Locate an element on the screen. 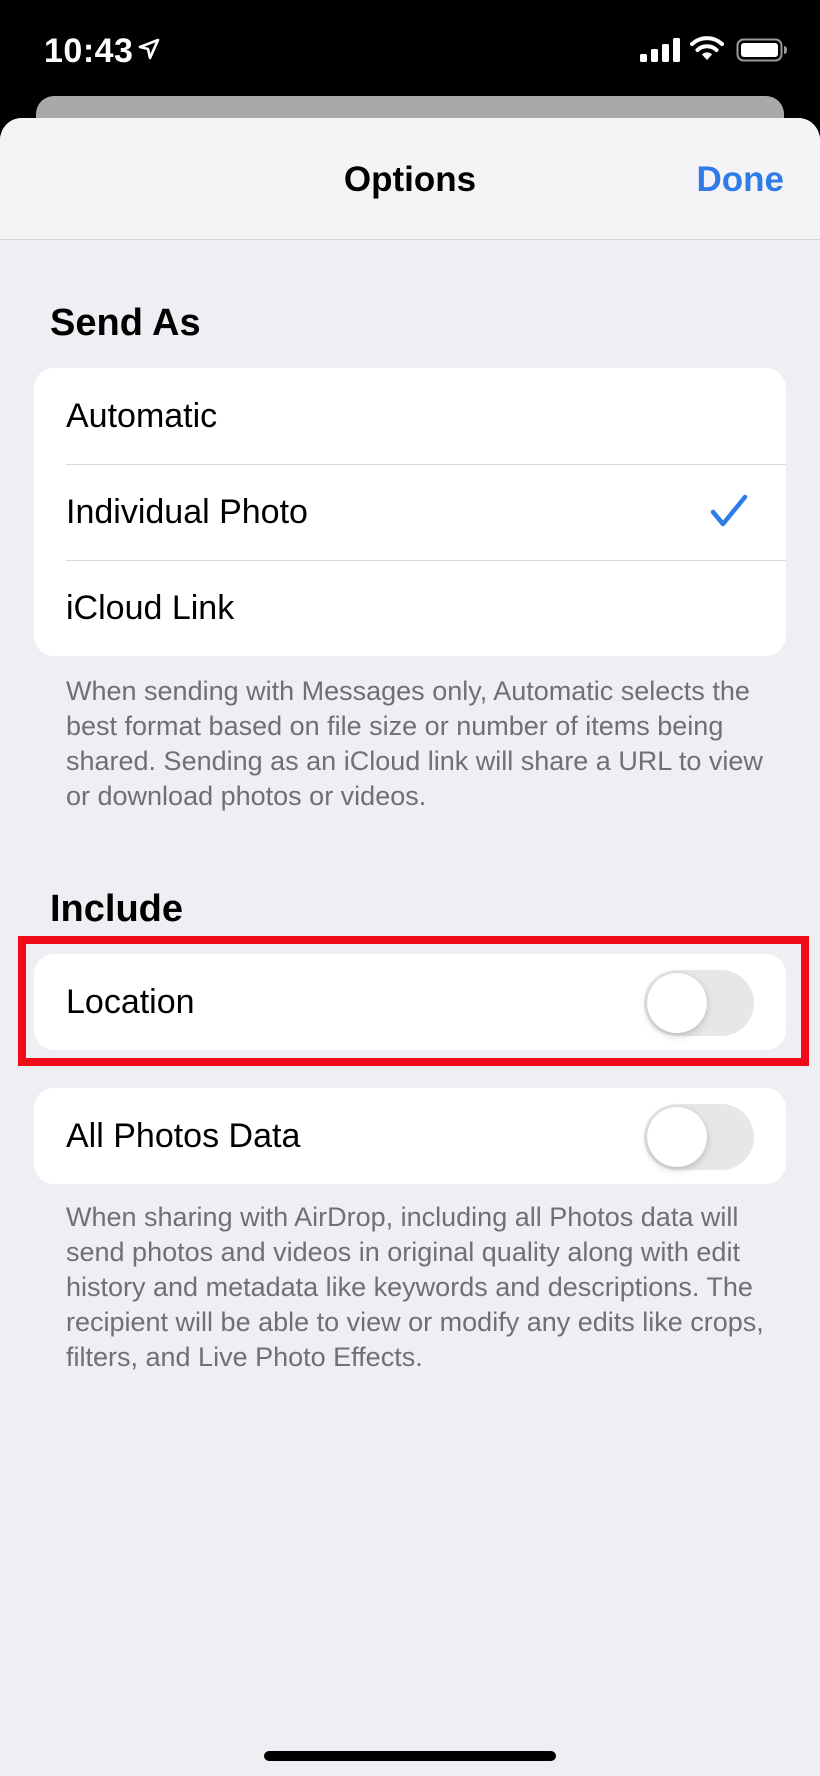 The width and height of the screenshot is (820, 1776). all-photos-data-label: All Photos Data is located at coordinates (183, 1135).